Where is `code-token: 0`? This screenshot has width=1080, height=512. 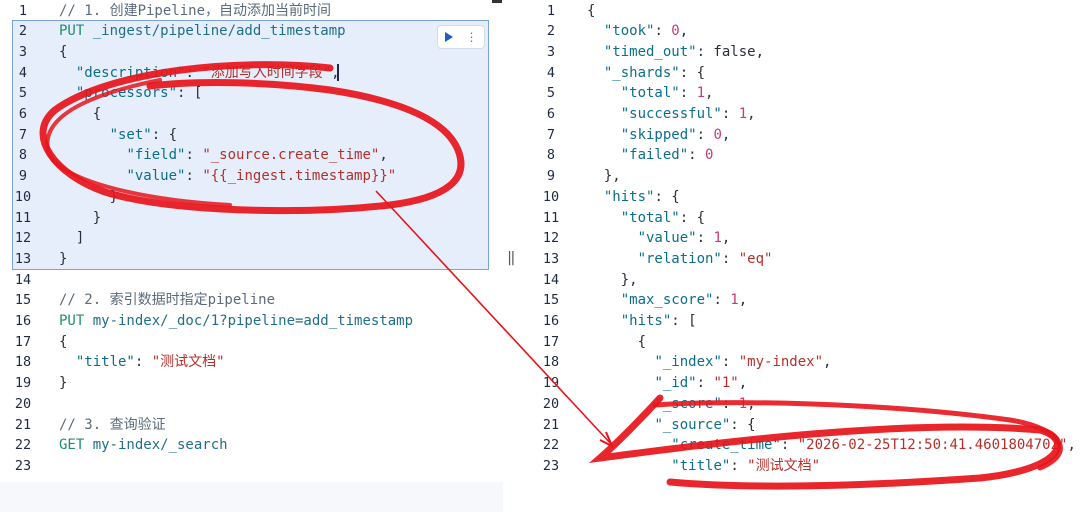 code-token: 0 is located at coordinates (717, 134).